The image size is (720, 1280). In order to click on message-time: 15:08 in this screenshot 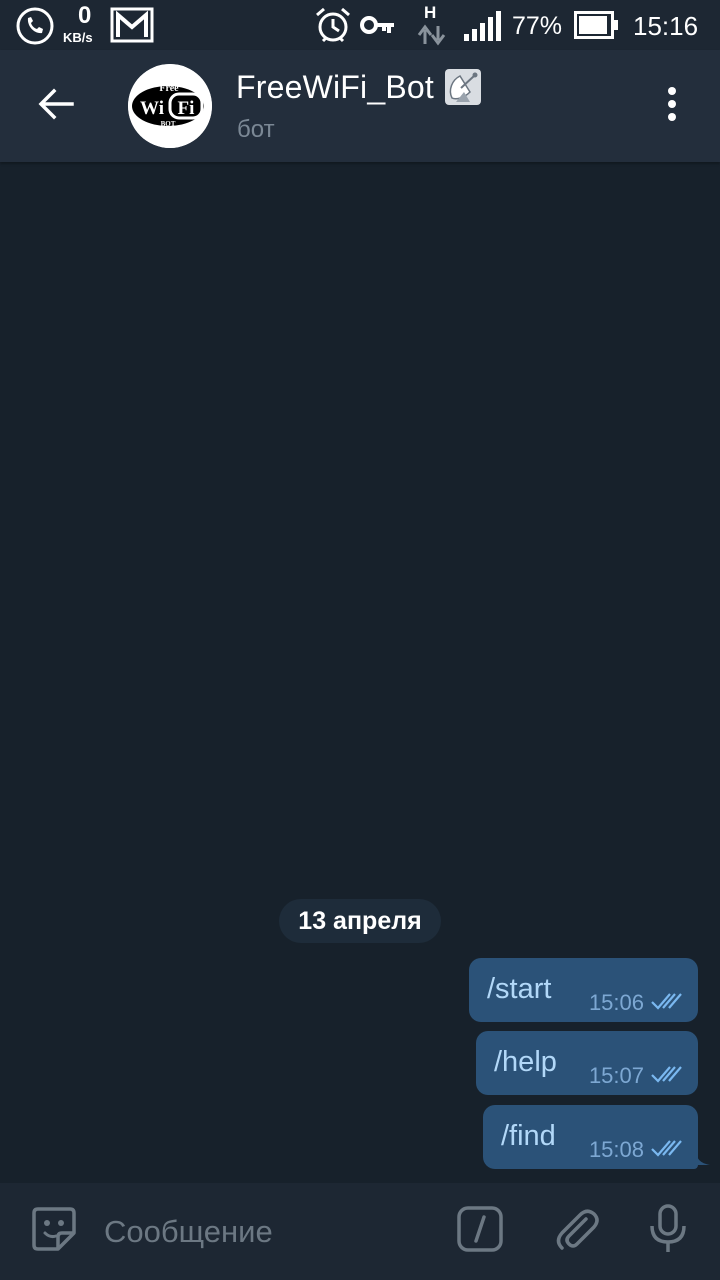, I will do `click(616, 1149)`.